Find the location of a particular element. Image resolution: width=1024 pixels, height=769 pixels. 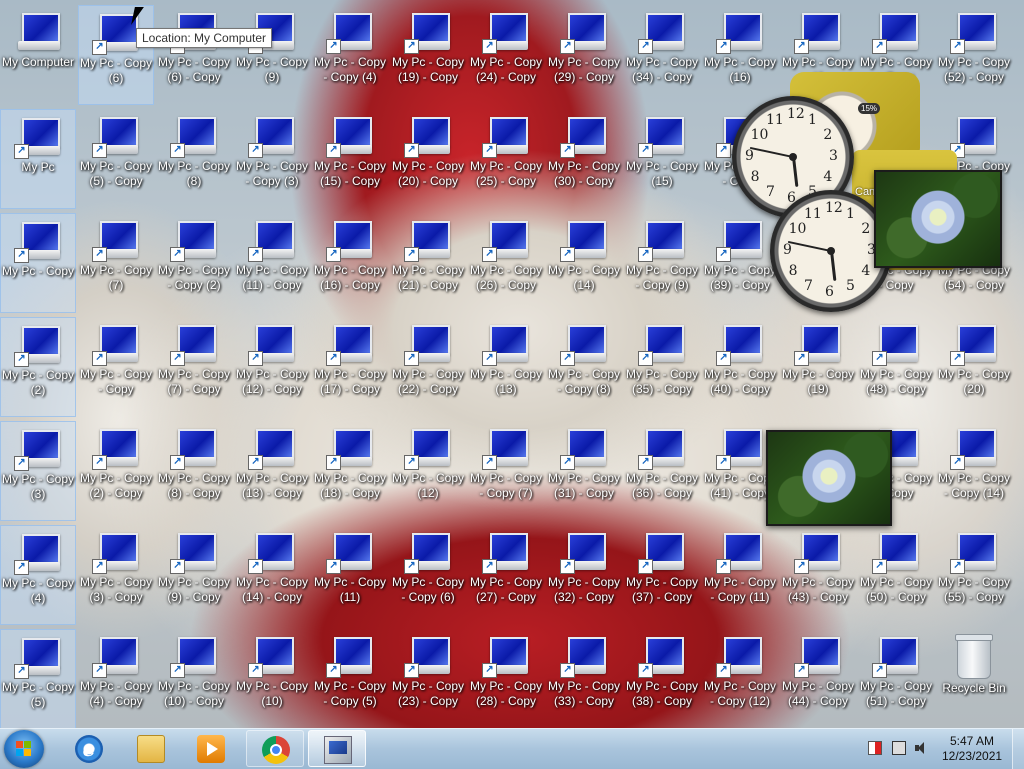

show-desktop-button is located at coordinates (1018, 749).